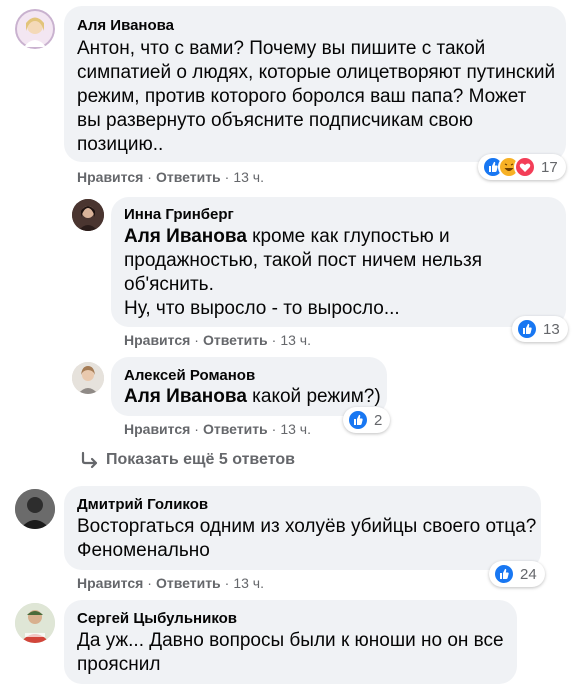  What do you see at coordinates (517, 574) in the screenshot?
I see `reactions-summary: 24` at bounding box center [517, 574].